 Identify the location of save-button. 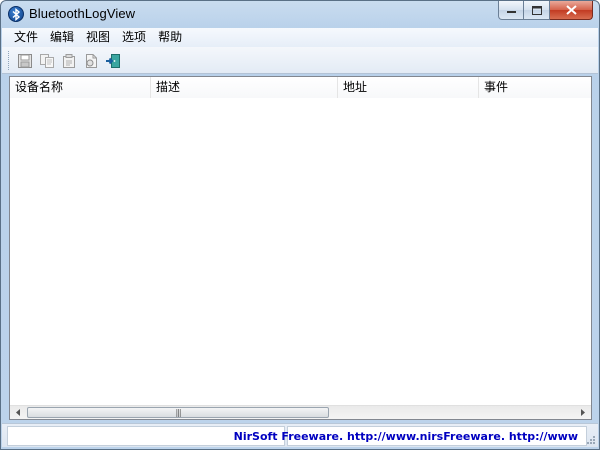
(25, 60).